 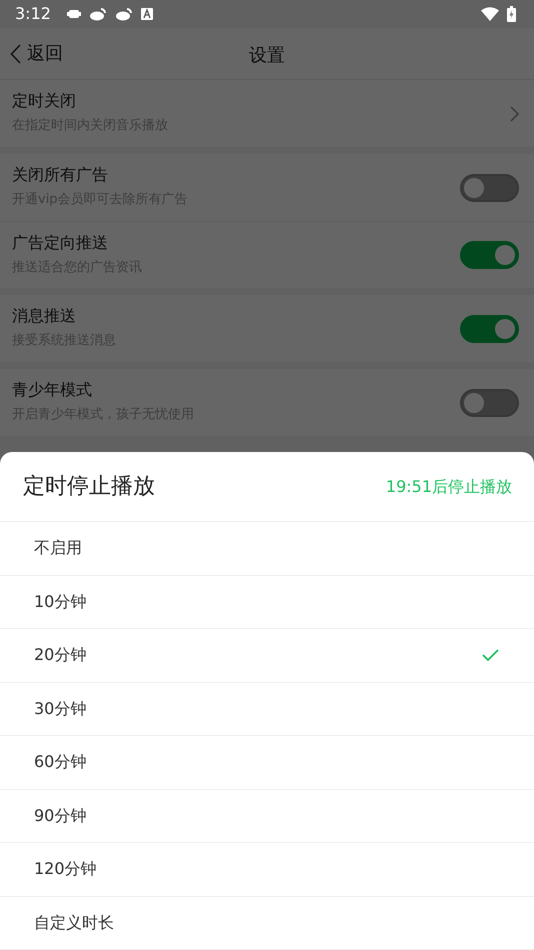 What do you see at coordinates (60, 243) in the screenshot?
I see `setting-title: 广告定向推送` at bounding box center [60, 243].